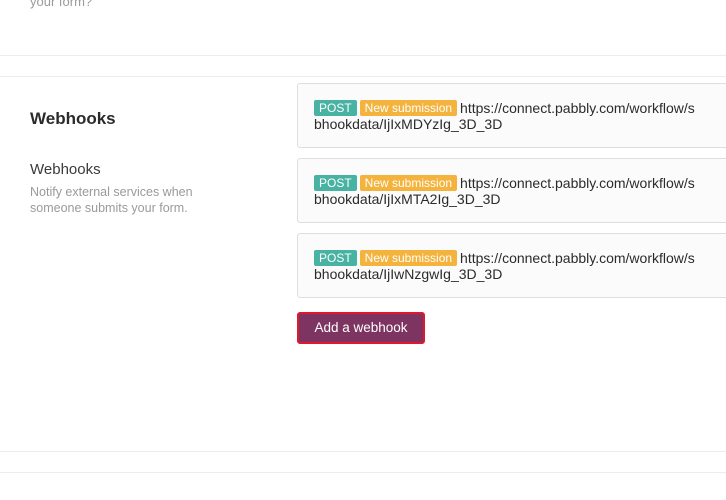 Image resolution: width=726 pixels, height=500 pixels. What do you see at coordinates (61, 4) in the screenshot?
I see `previous-section-description: your form?` at bounding box center [61, 4].